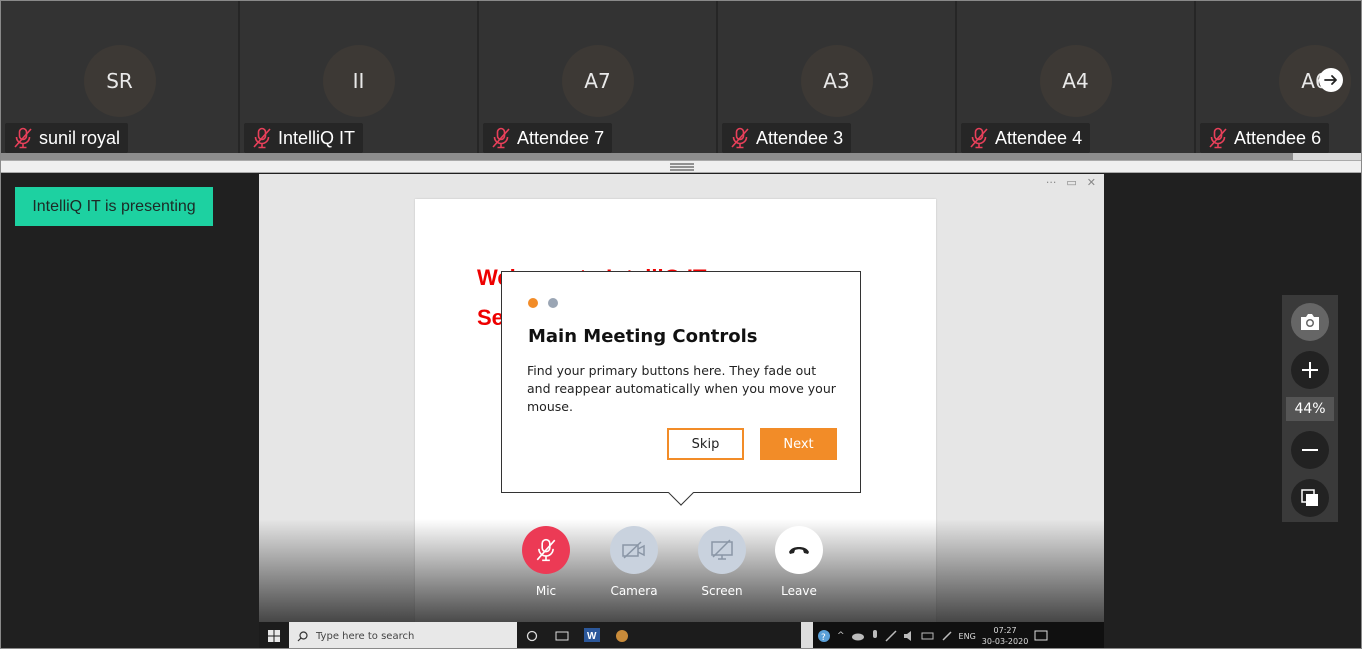 The width and height of the screenshot is (1362, 649). I want to click on mic-label: Mic, so click(546, 591).